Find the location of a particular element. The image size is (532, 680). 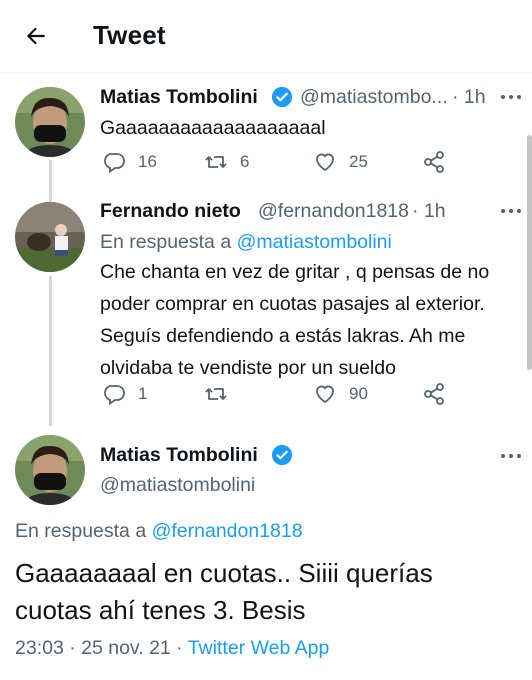

reply-context: En respuesta a @fernandon1818 is located at coordinates (159, 531).